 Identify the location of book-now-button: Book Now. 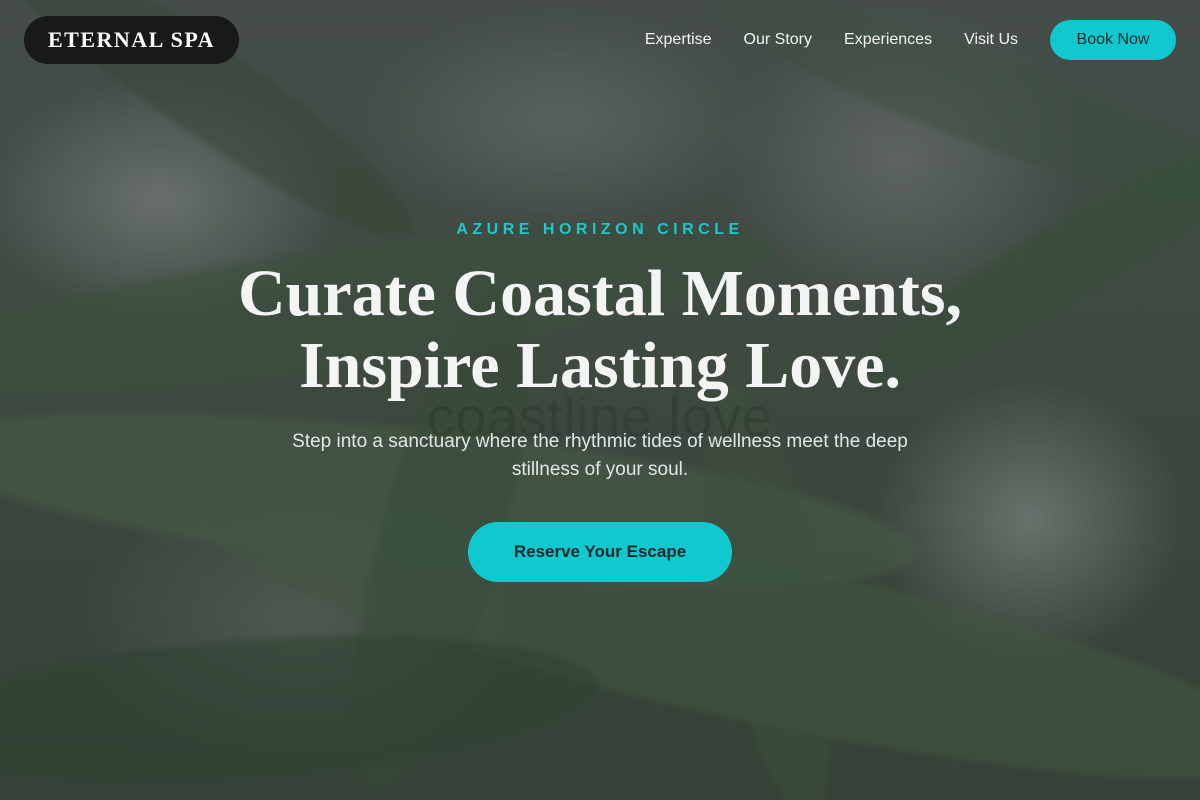
(1113, 40).